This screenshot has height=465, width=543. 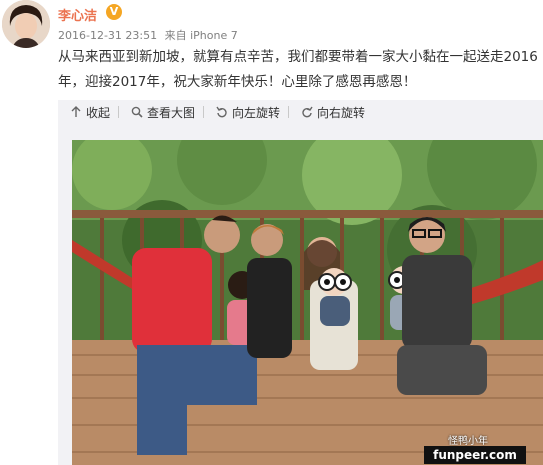 I want to click on rotate-left-button: 向左旋转, so click(x=248, y=112).